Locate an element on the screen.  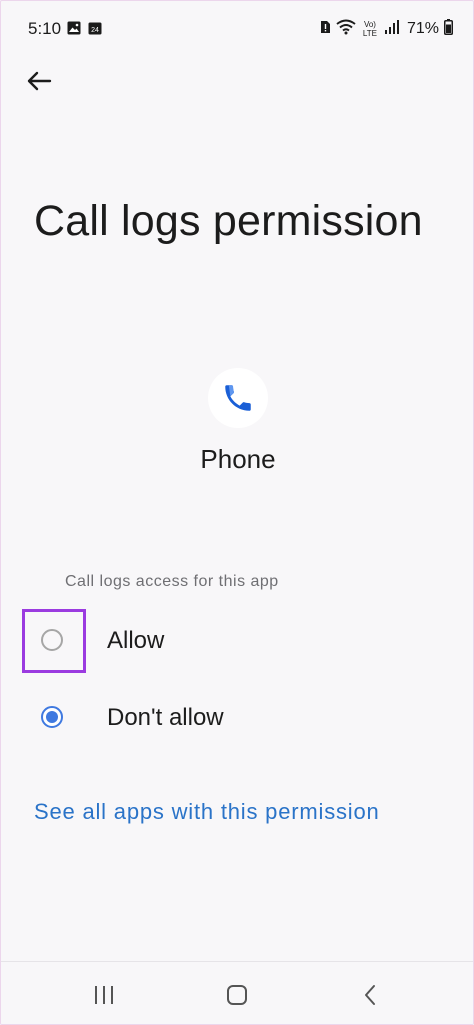
battery-icon is located at coordinates (448, 29).